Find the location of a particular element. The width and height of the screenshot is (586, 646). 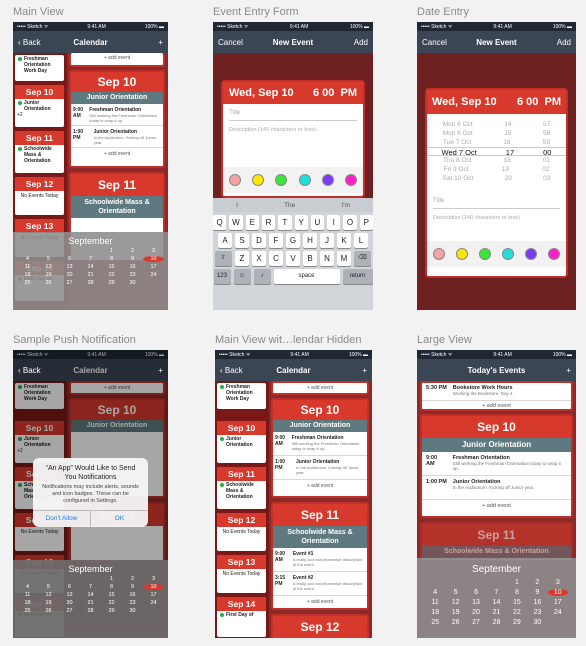

picker-row: Wed 7 Oct 17 00 is located at coordinates (496, 152).